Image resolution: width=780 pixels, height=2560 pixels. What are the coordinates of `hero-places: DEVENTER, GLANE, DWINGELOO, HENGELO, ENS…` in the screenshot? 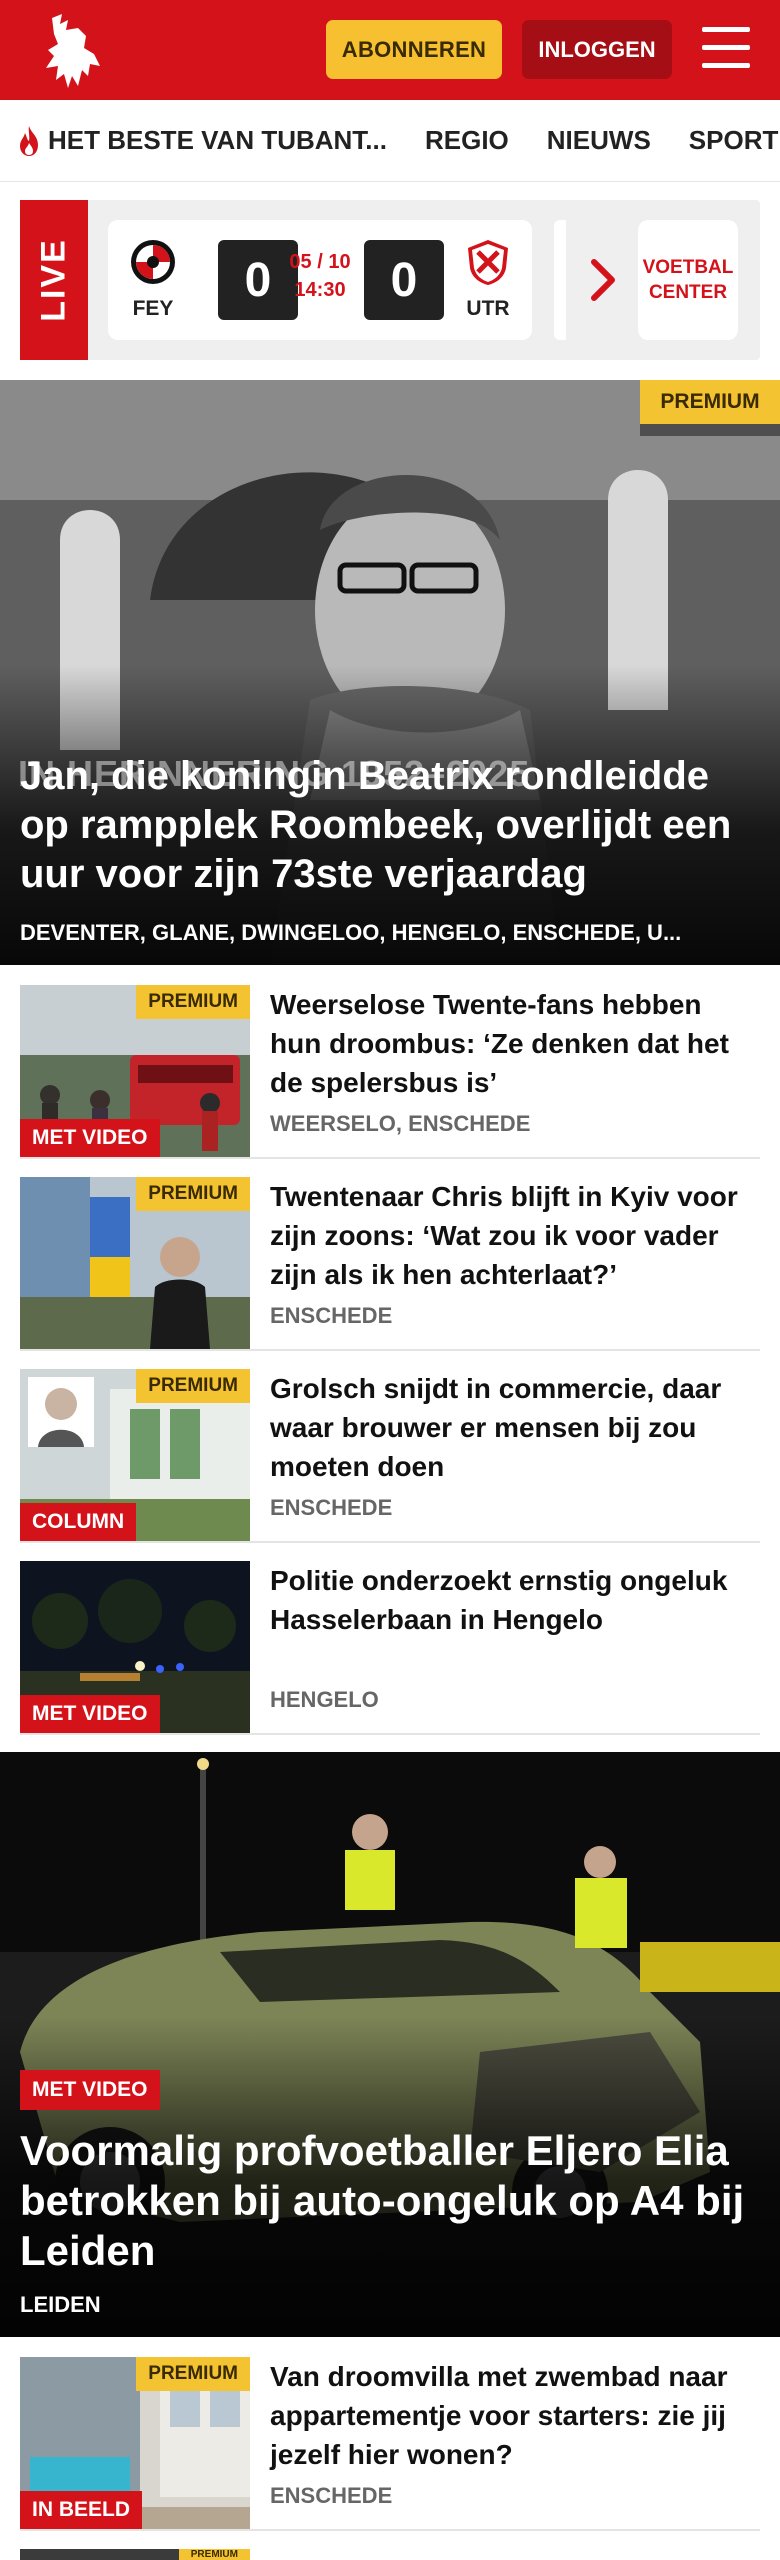 It's located at (351, 932).